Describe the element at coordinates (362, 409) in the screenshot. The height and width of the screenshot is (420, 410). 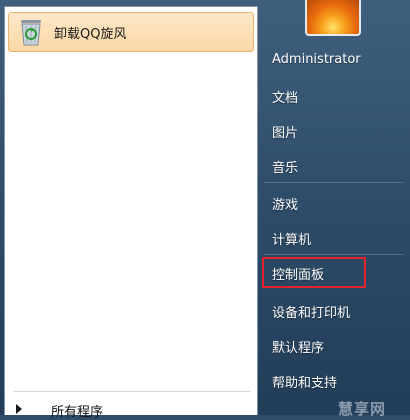
I see `watermark: 慧享网` at that location.